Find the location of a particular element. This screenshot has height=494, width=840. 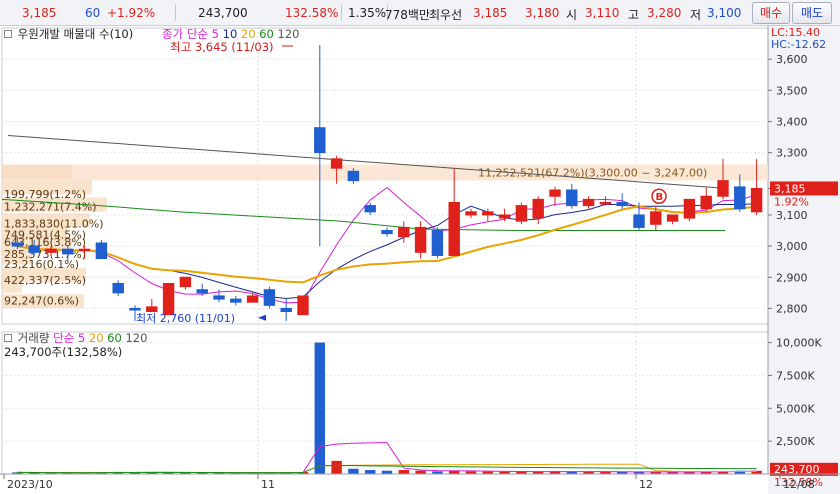

high-annotation: 최고 3,645 (11/03) is located at coordinates (222, 47).